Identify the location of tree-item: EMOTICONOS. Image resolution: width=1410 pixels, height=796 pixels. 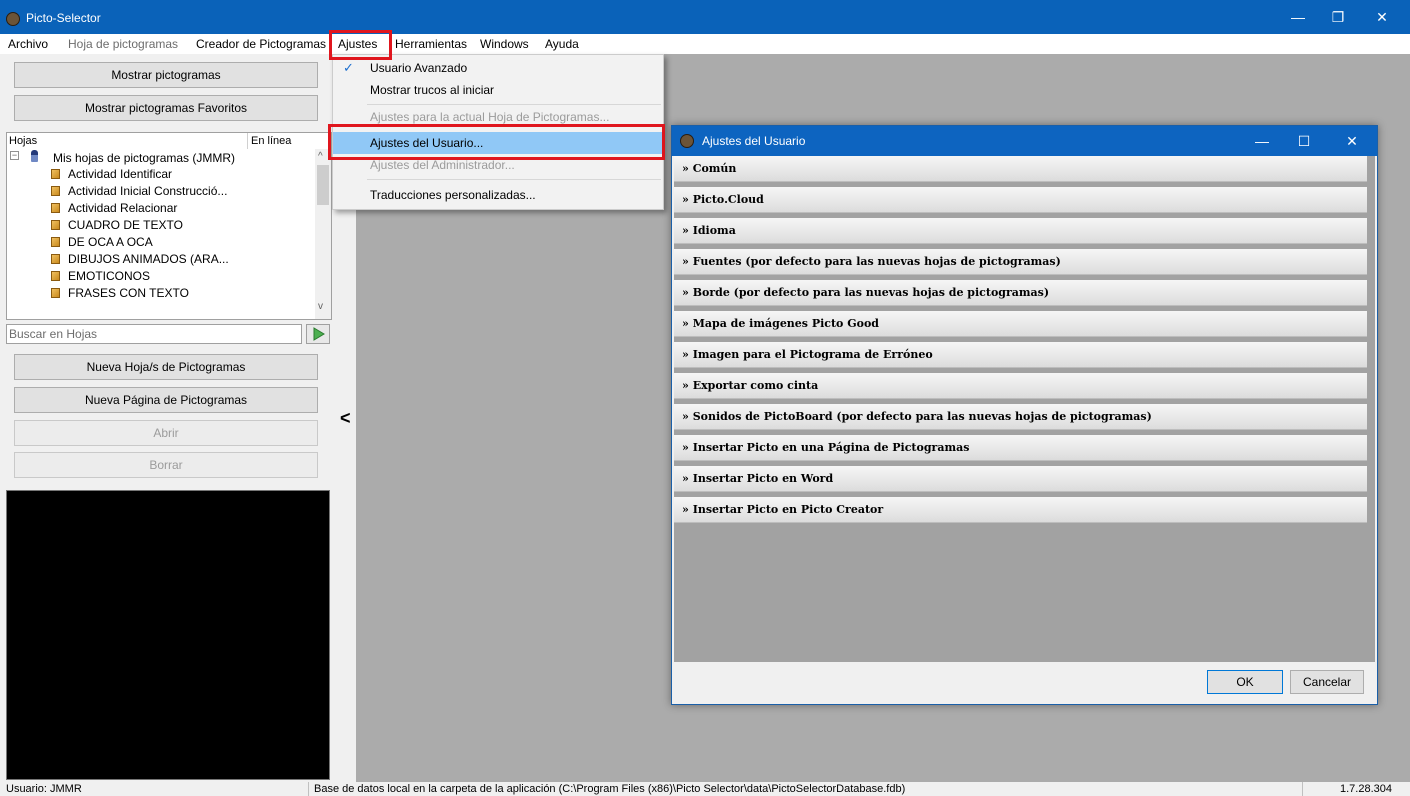
(100, 277).